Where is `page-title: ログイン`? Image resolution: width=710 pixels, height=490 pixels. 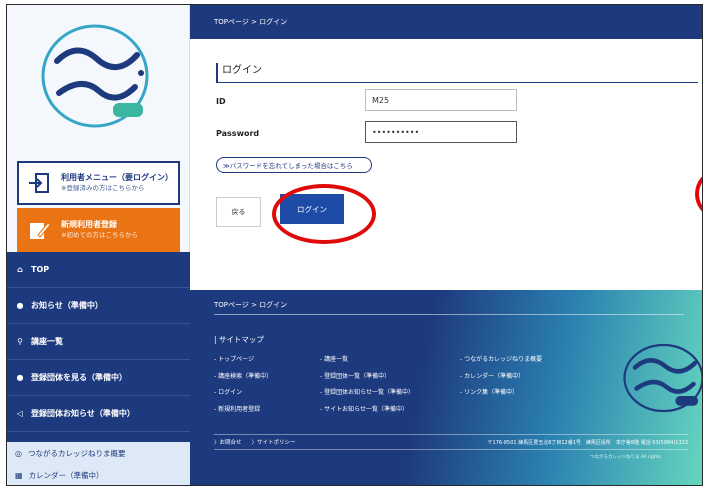
page-title: ログイン is located at coordinates (457, 73).